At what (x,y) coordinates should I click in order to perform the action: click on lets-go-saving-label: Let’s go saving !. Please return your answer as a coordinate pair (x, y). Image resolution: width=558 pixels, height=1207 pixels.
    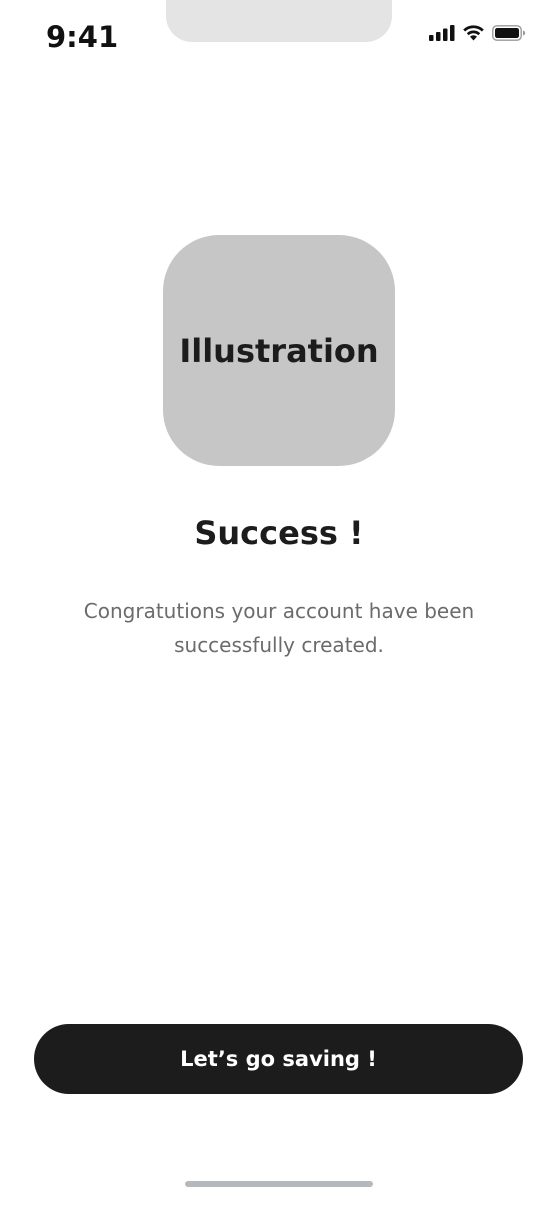
    Looking at the image, I should click on (278, 1059).